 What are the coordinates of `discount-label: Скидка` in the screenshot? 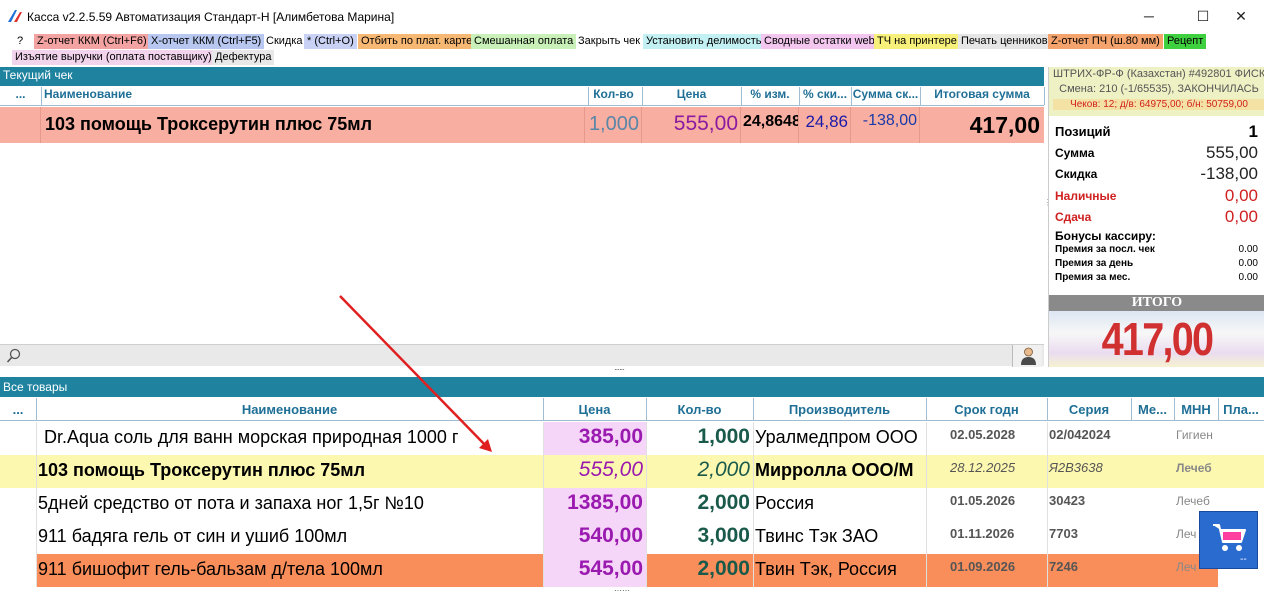 It's located at (1076, 174).